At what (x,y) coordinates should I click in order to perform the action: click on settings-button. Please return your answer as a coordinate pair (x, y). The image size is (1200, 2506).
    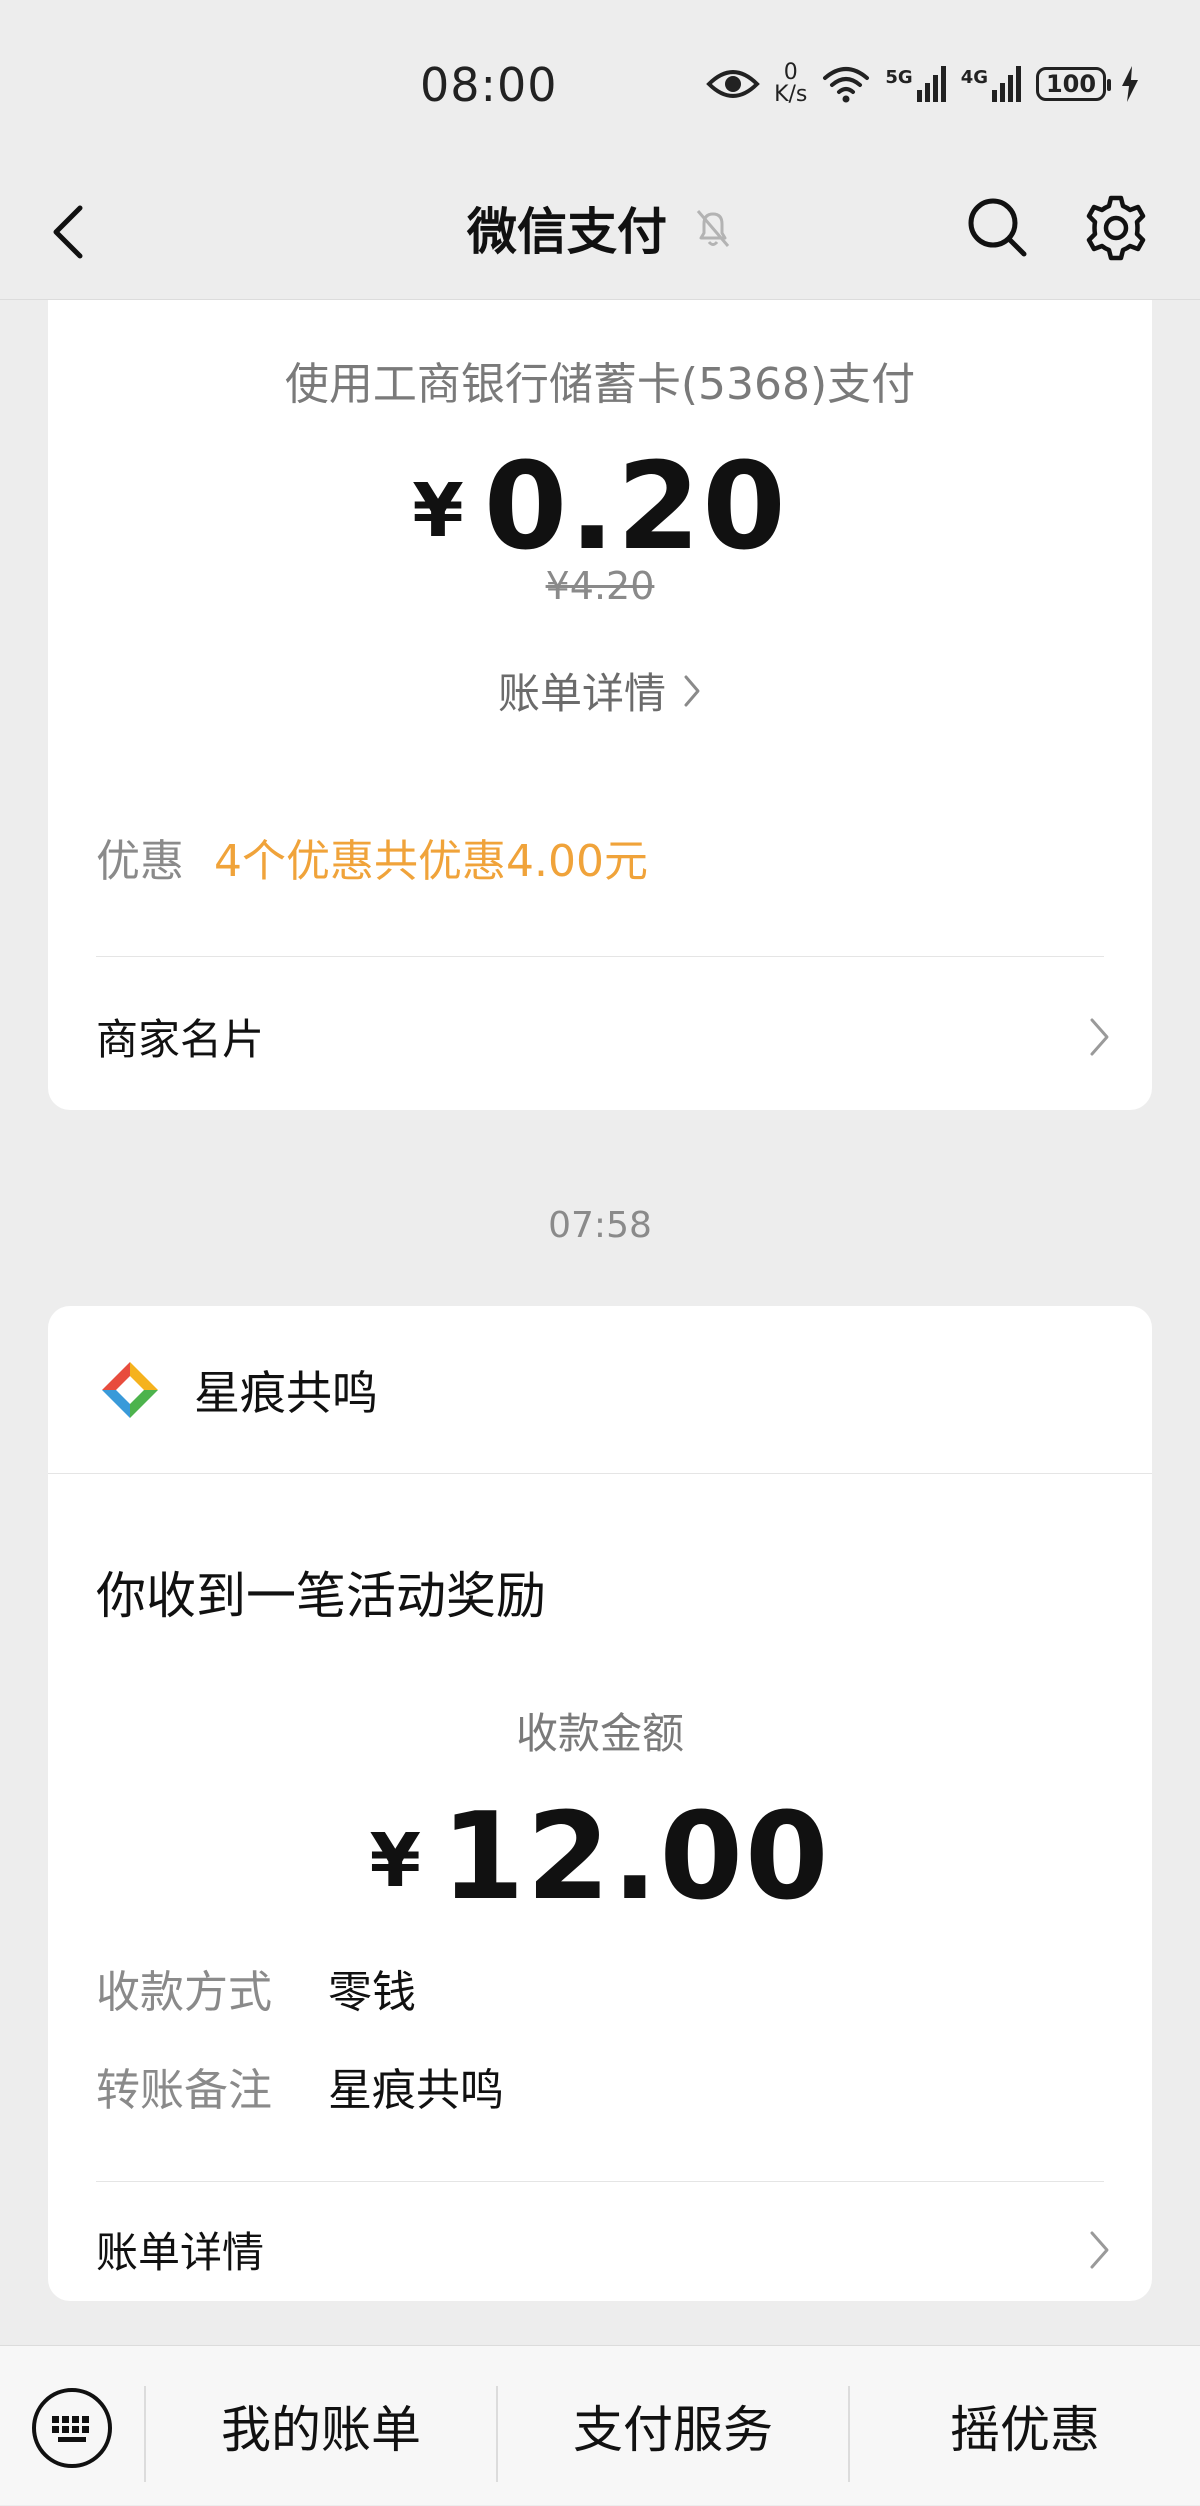
    Looking at the image, I should click on (1116, 228).